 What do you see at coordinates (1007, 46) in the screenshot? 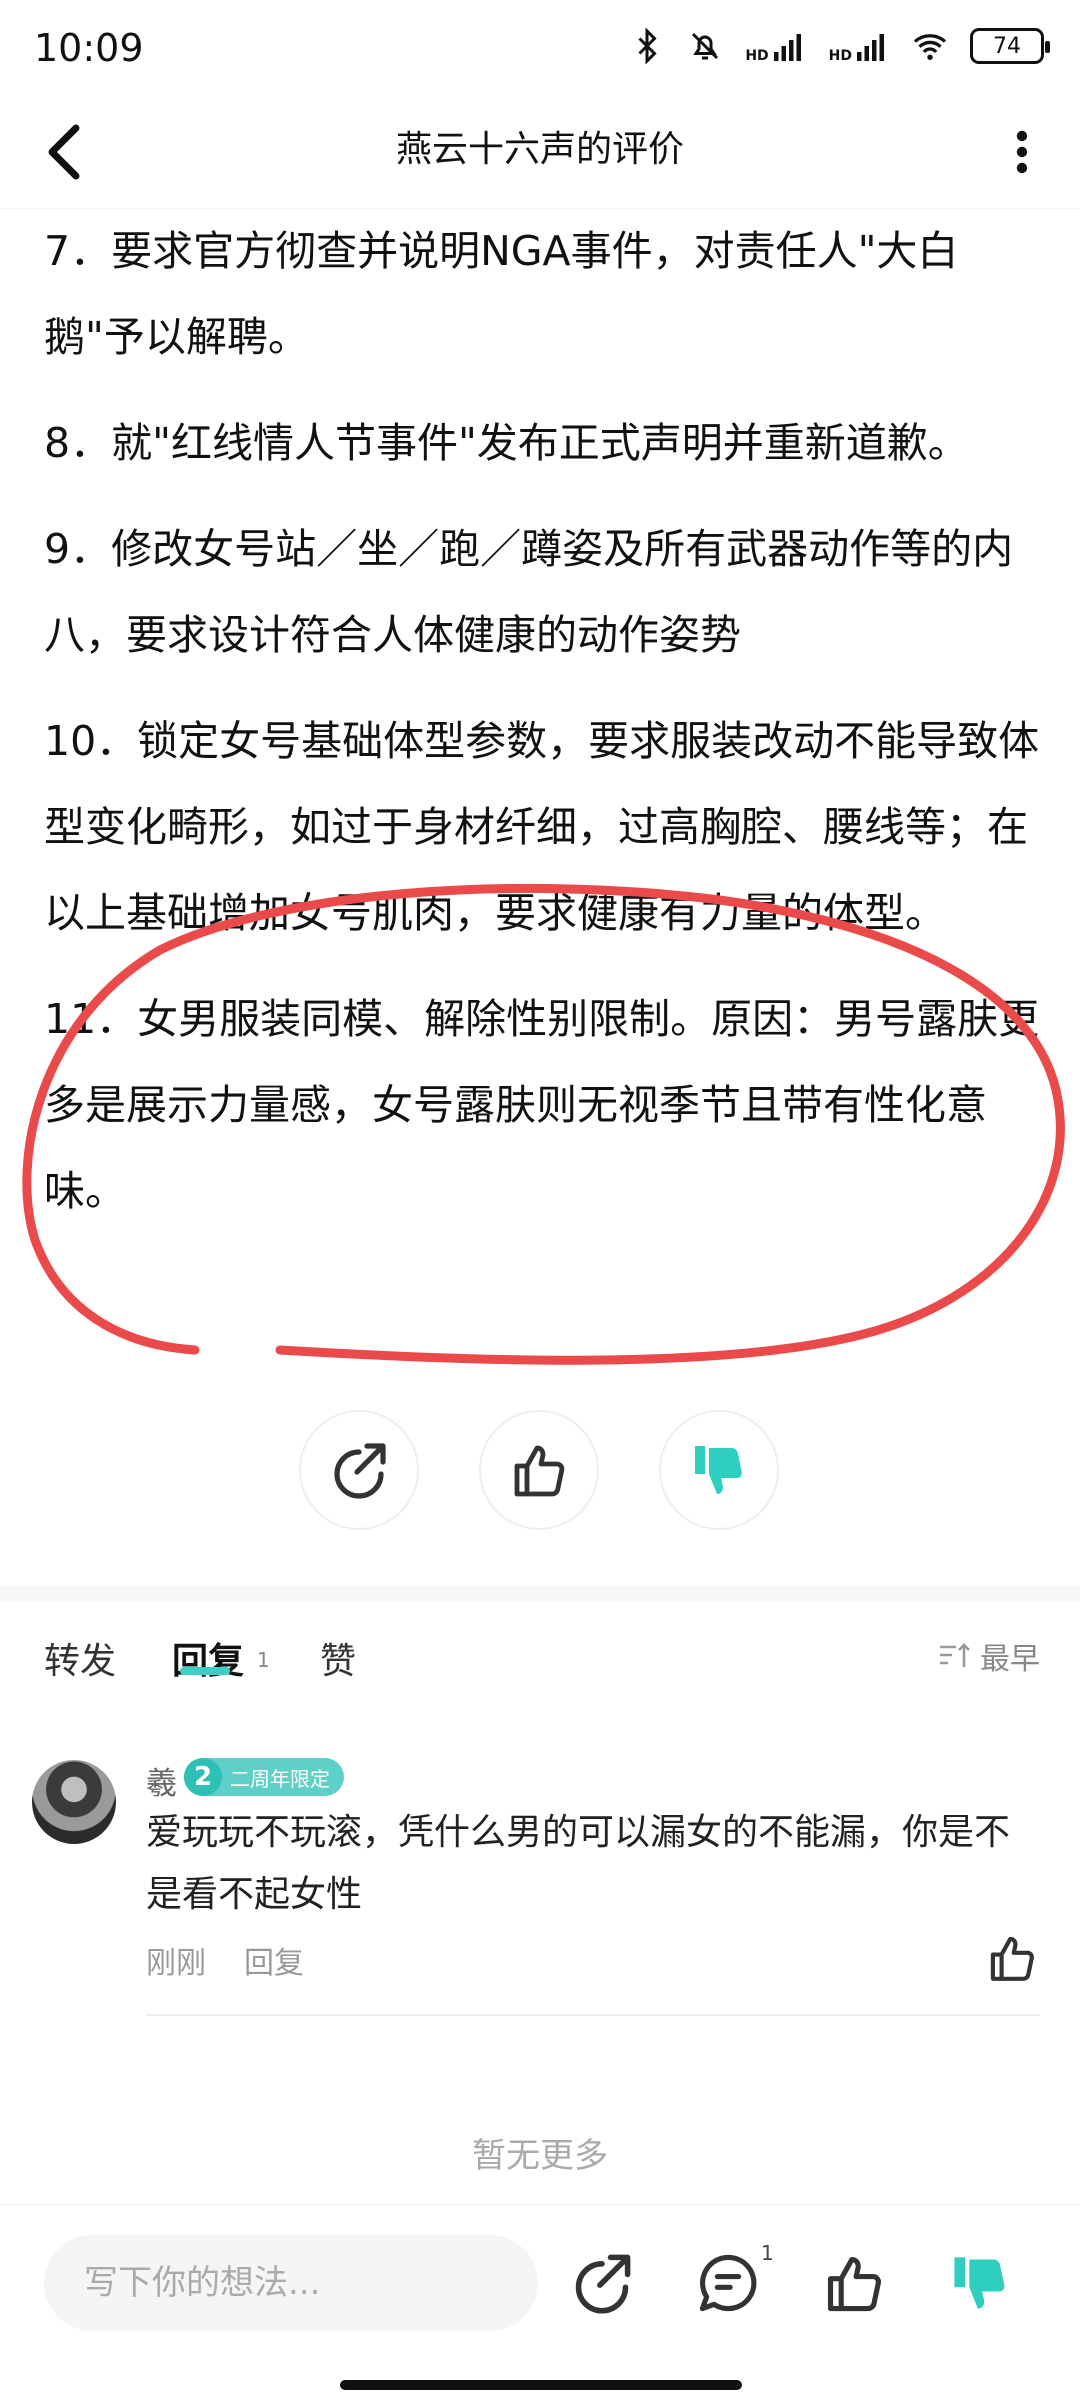
I see `battery-level: 74` at bounding box center [1007, 46].